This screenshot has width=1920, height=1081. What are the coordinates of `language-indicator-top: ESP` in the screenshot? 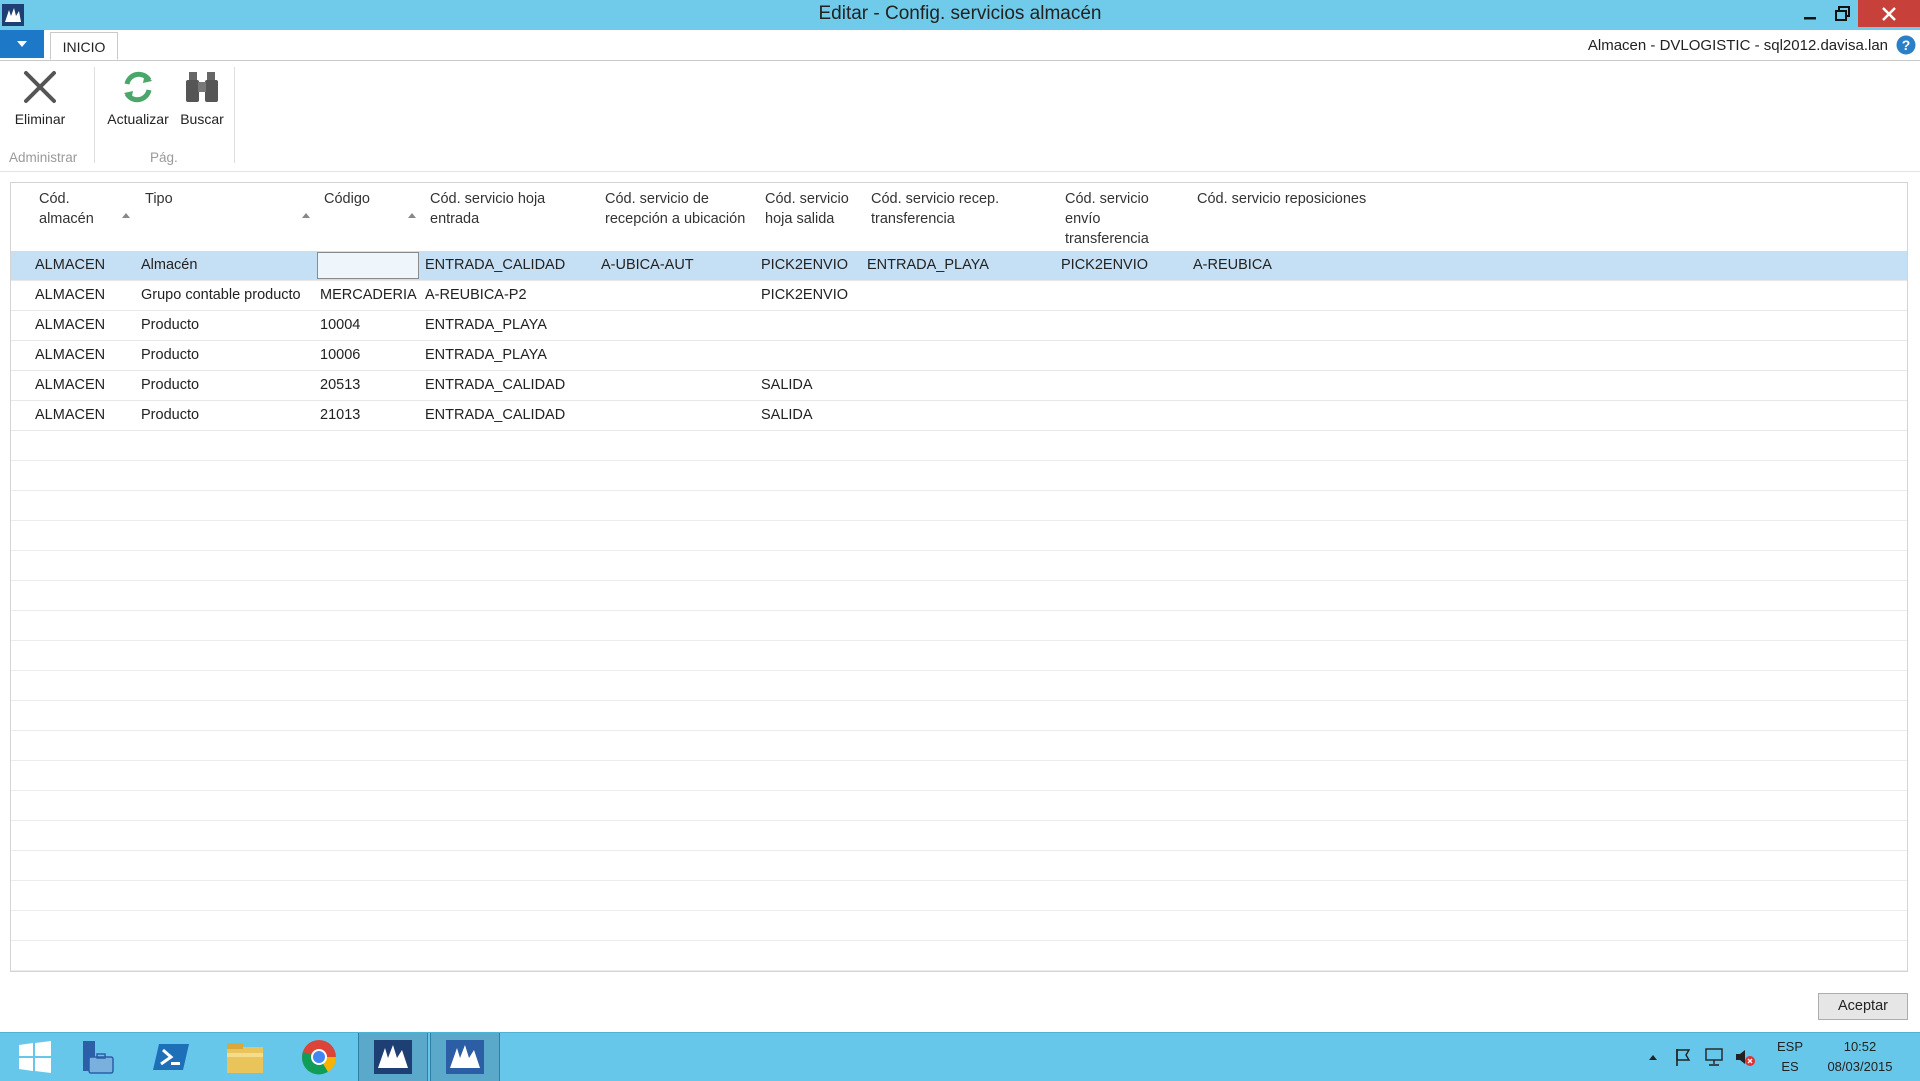 It's located at (1790, 1046).